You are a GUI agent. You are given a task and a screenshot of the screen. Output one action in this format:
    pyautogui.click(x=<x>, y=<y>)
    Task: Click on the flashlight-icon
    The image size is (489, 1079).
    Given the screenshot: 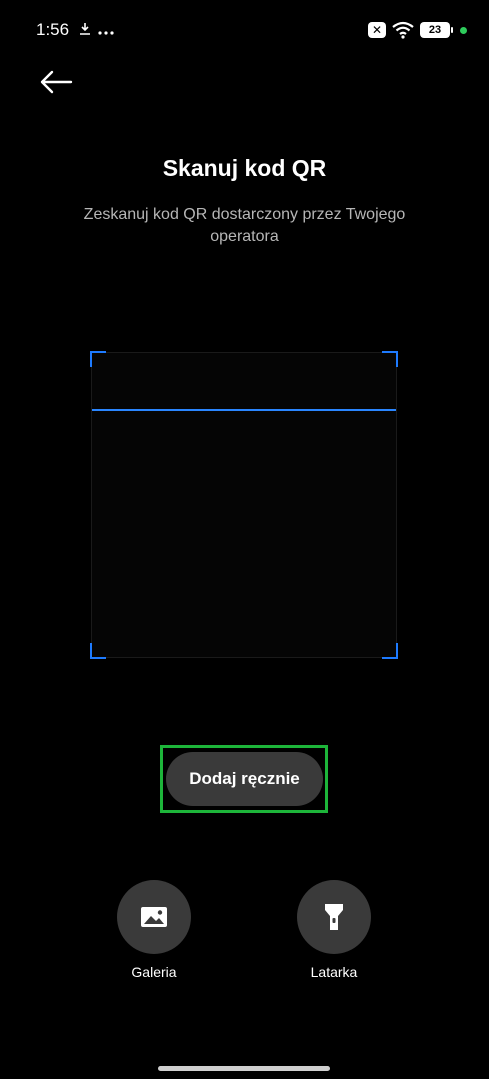 What is the action you would take?
    pyautogui.click(x=334, y=917)
    